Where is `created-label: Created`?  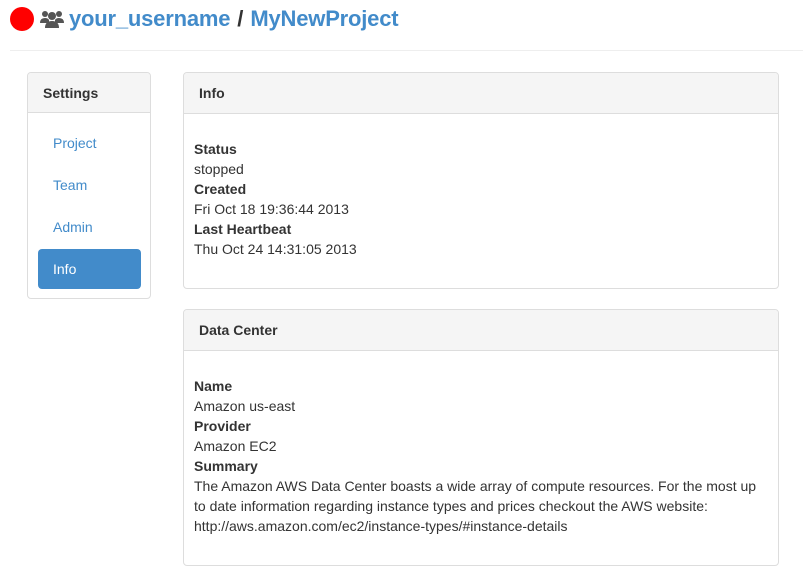
created-label: Created is located at coordinates (220, 189).